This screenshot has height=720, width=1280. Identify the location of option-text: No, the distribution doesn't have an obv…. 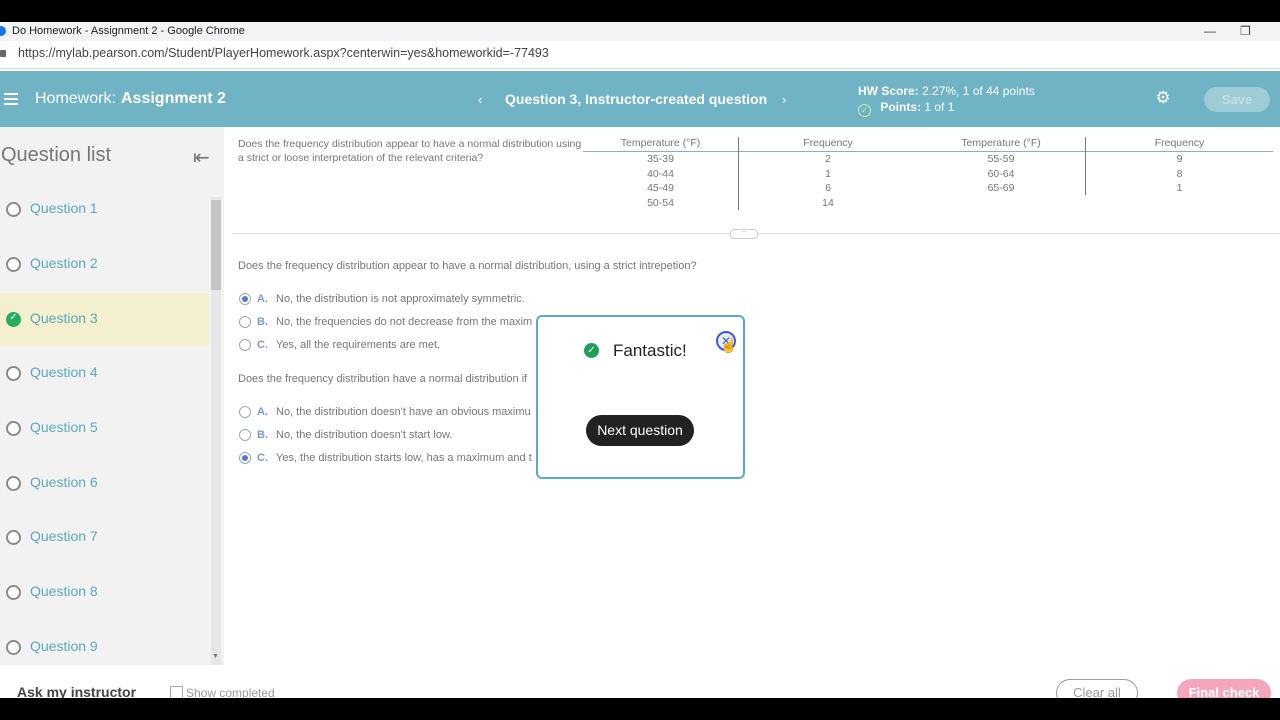
(403, 412).